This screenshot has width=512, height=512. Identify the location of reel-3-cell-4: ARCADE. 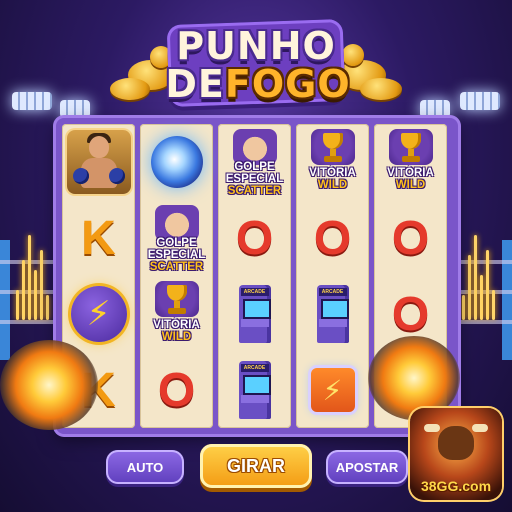
(254, 390).